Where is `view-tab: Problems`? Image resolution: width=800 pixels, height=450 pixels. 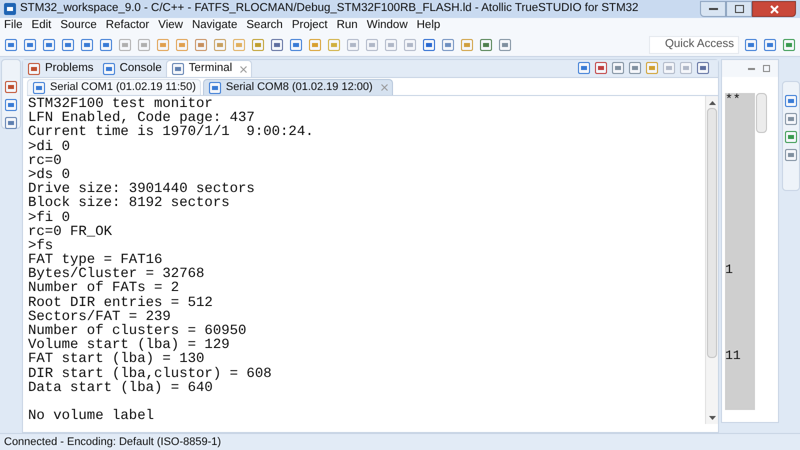
view-tab: Problems is located at coordinates (60, 68).